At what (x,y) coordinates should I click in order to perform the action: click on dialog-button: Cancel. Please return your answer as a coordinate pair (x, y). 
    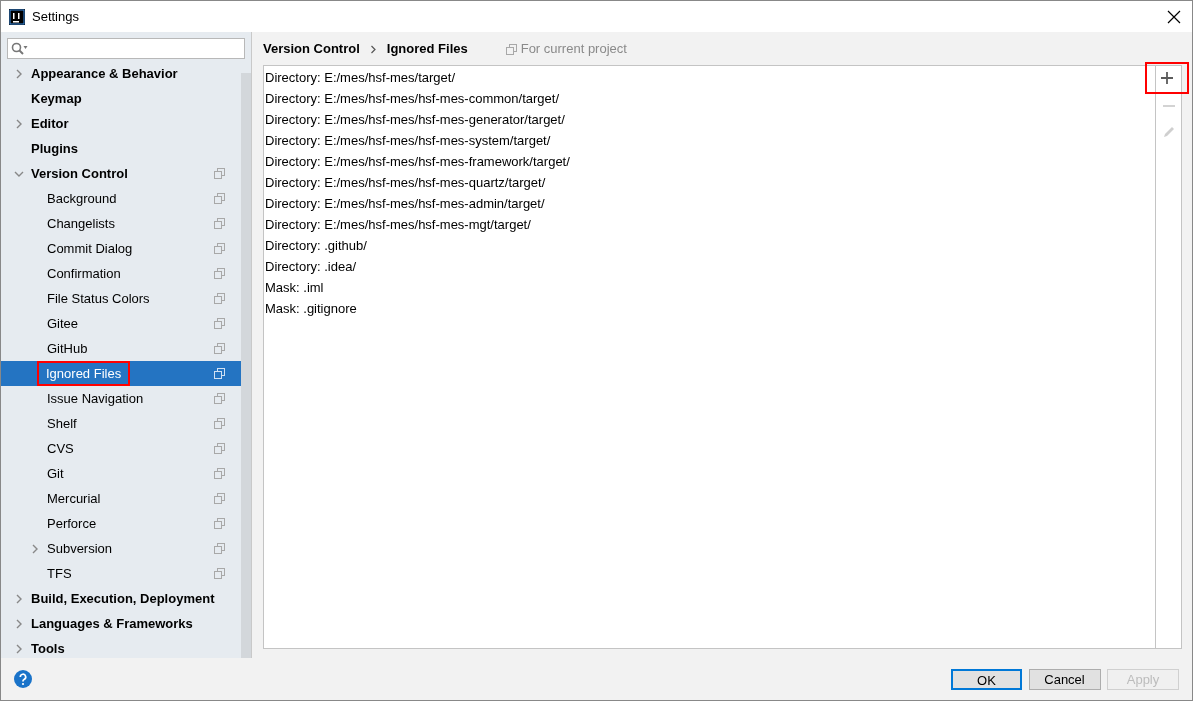
    Looking at the image, I should click on (1064, 679).